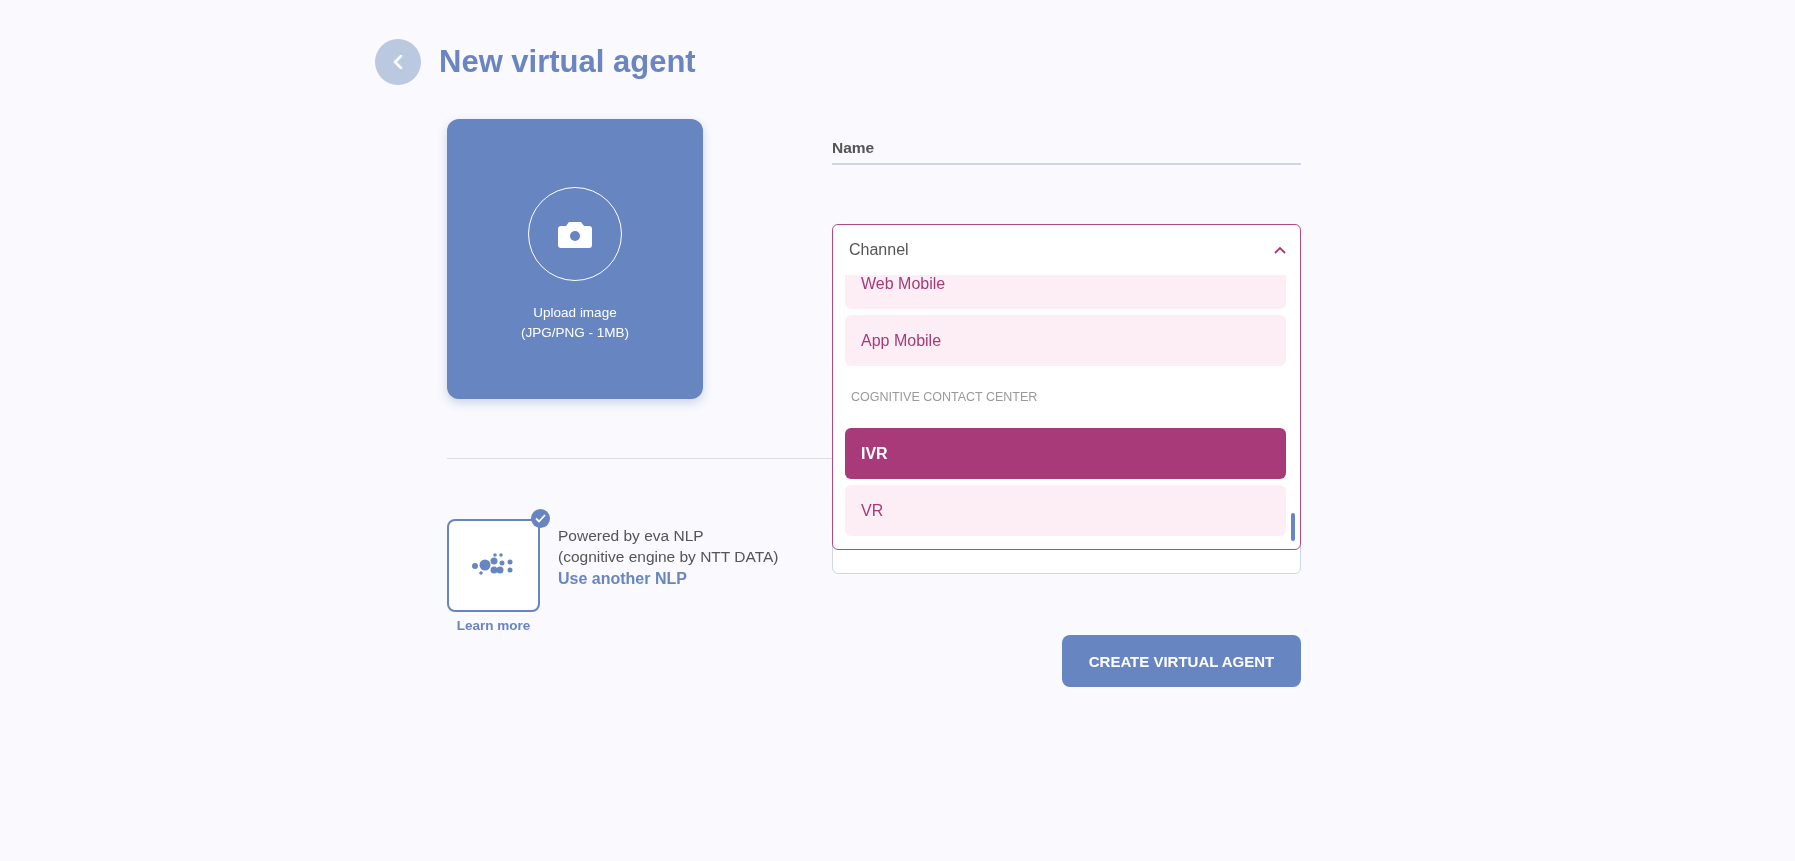  Describe the element at coordinates (668, 579) in the screenshot. I see `use-another-nlp-link: Use another NLP` at that location.